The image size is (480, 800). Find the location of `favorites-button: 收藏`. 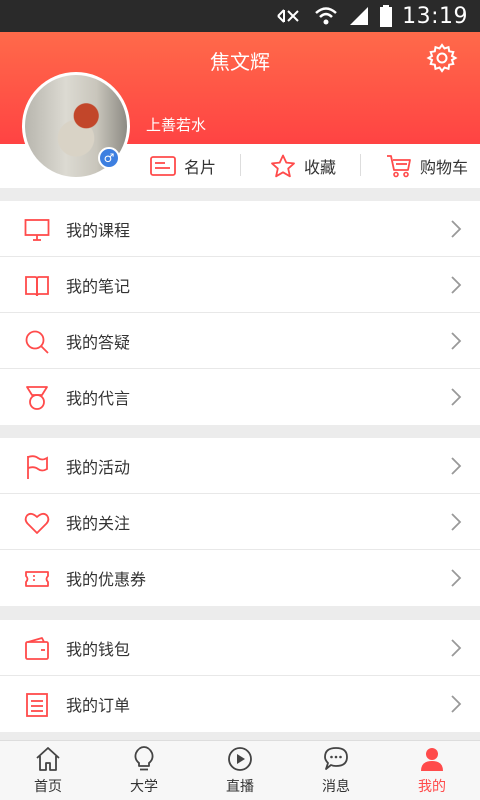

favorites-button: 收藏 is located at coordinates (303, 166).